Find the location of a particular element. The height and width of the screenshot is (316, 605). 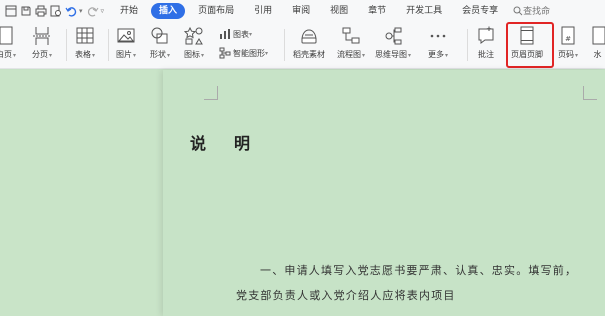

search-text: 查找命 is located at coordinates (537, 12).